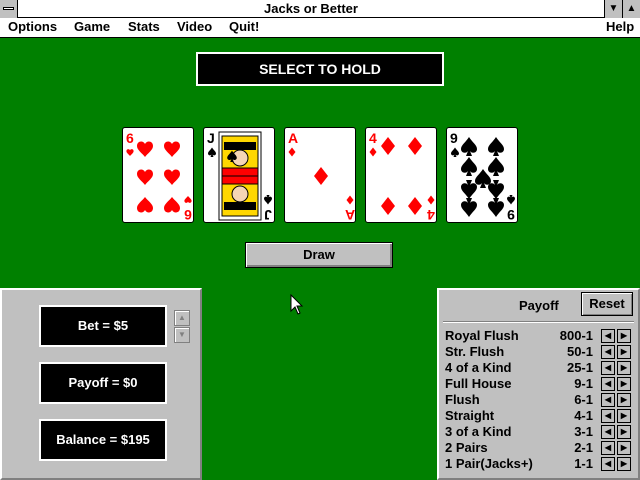 The height and width of the screenshot is (480, 640). I want to click on hand-odds: 3-1, so click(583, 431).